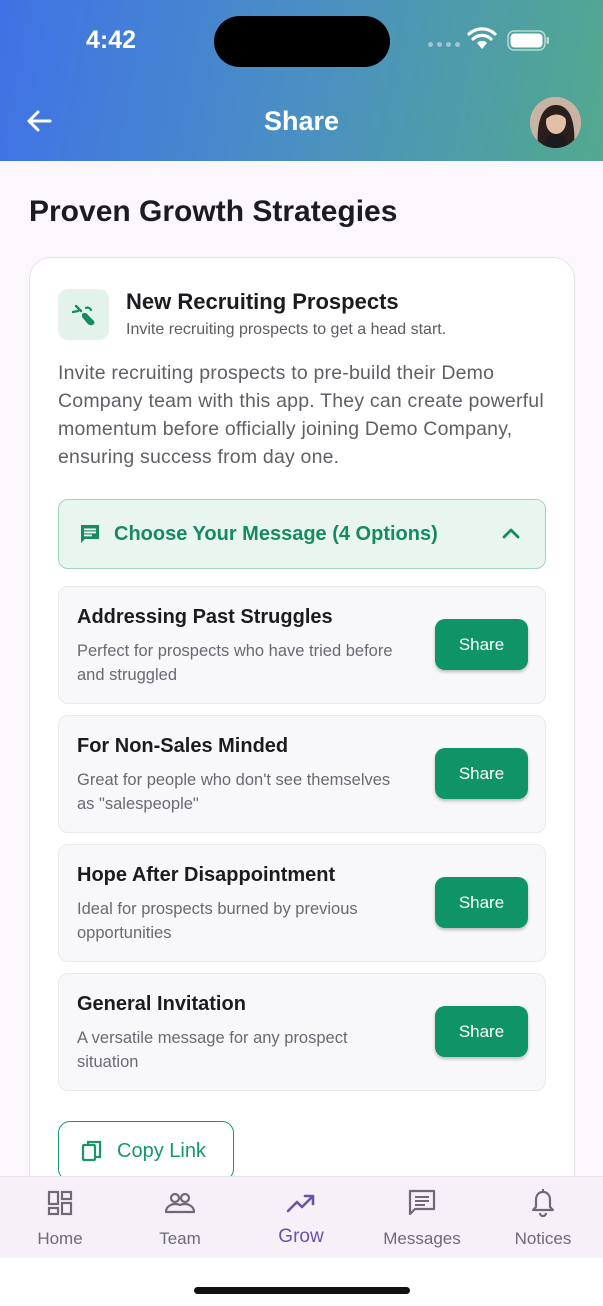 This screenshot has width=603, height=1306. Describe the element at coordinates (302, 1290) in the screenshot. I see `home-indicator` at that location.